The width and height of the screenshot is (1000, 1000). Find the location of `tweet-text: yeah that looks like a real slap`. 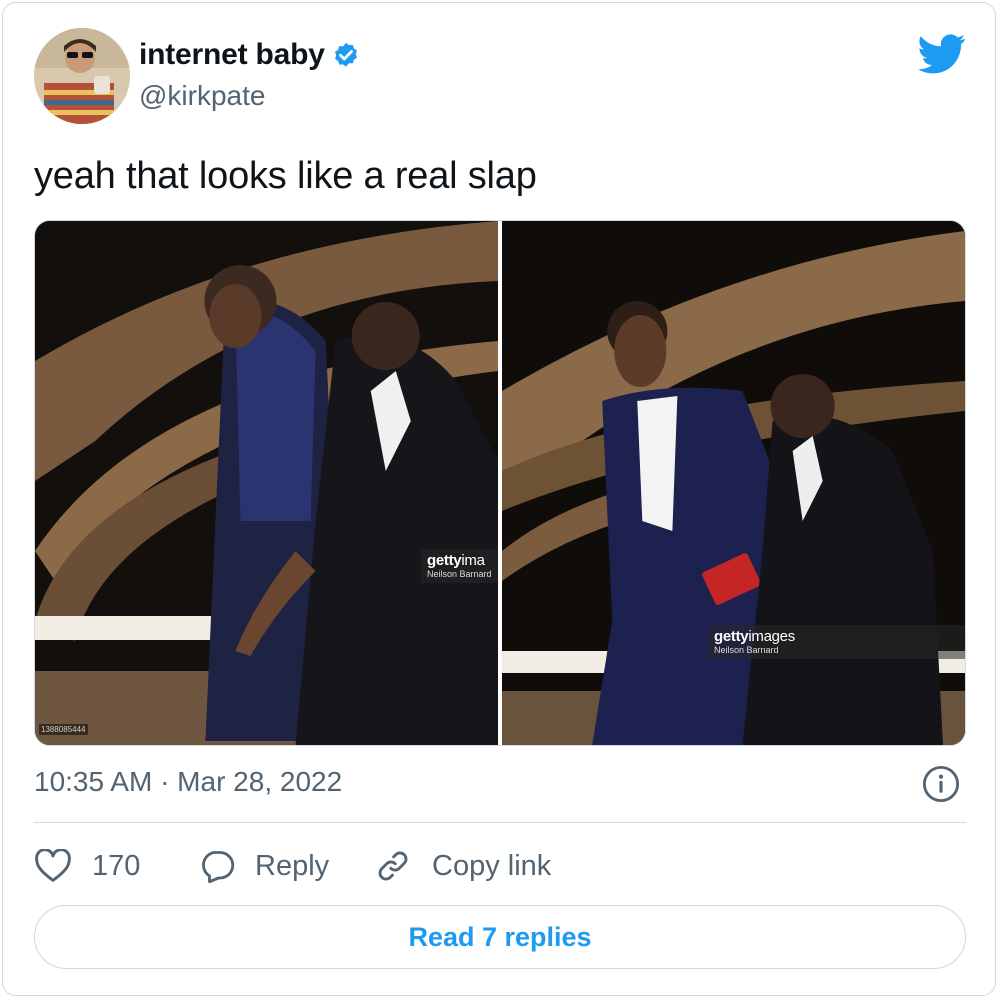

tweet-text: yeah that looks like a real slap is located at coordinates (285, 176).